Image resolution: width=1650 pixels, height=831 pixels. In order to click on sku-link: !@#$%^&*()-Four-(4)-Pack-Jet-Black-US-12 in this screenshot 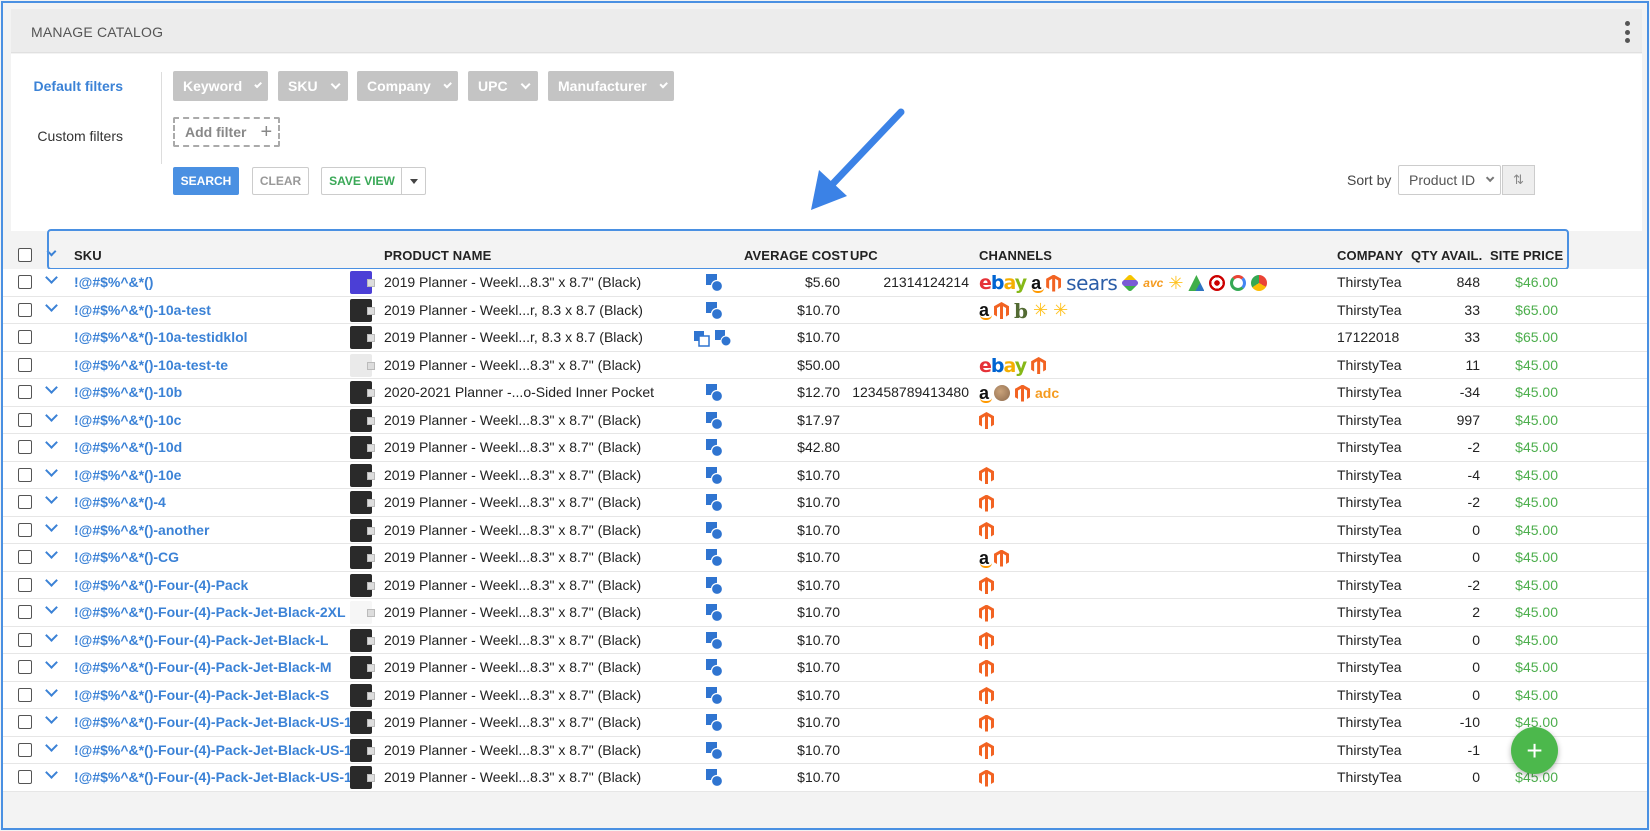, I will do `click(217, 750)`.